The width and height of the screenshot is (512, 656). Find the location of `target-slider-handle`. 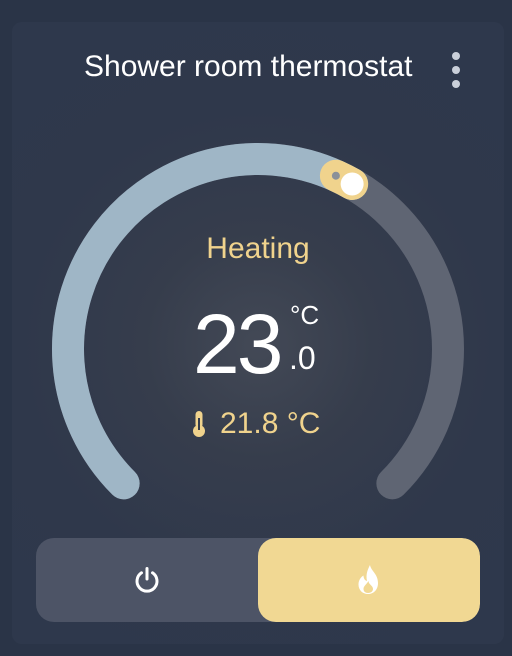

target-slider-handle is located at coordinates (344, 179).